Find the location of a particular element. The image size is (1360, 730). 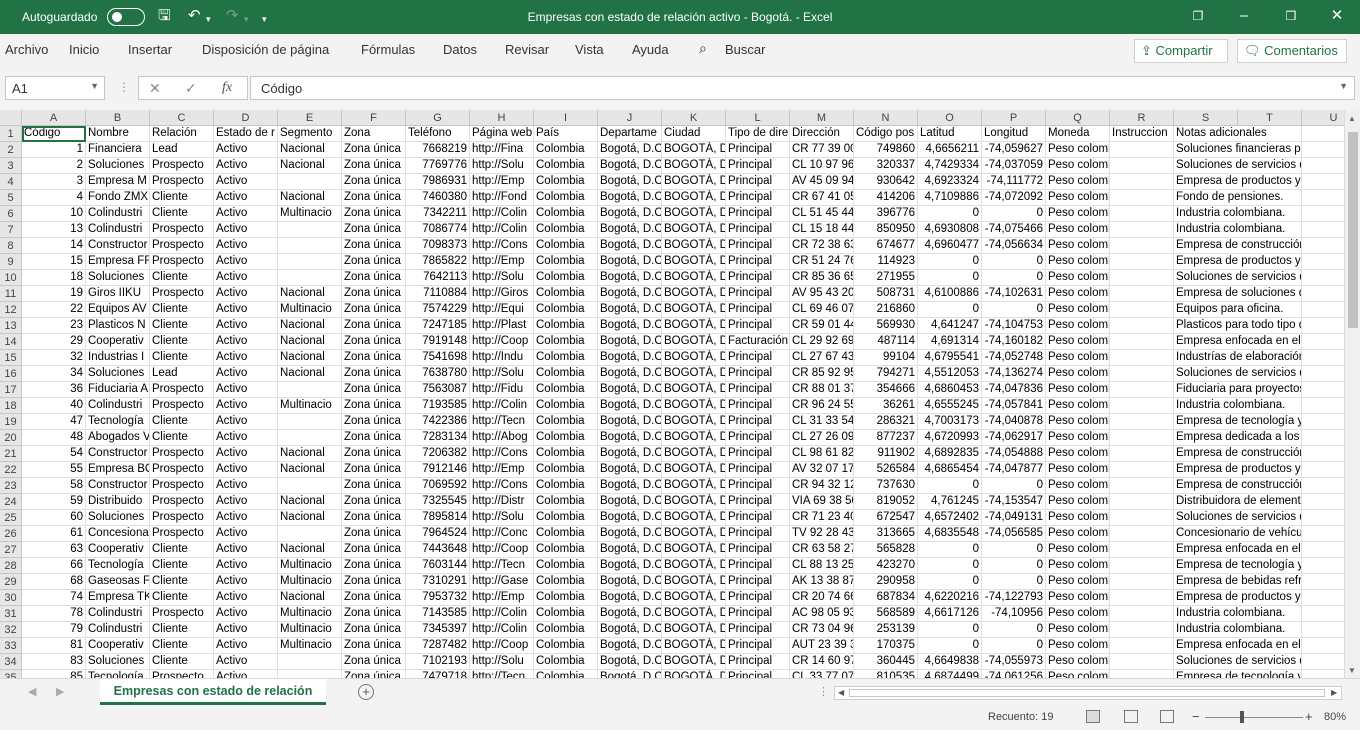

select-all-button is located at coordinates (11, 118).